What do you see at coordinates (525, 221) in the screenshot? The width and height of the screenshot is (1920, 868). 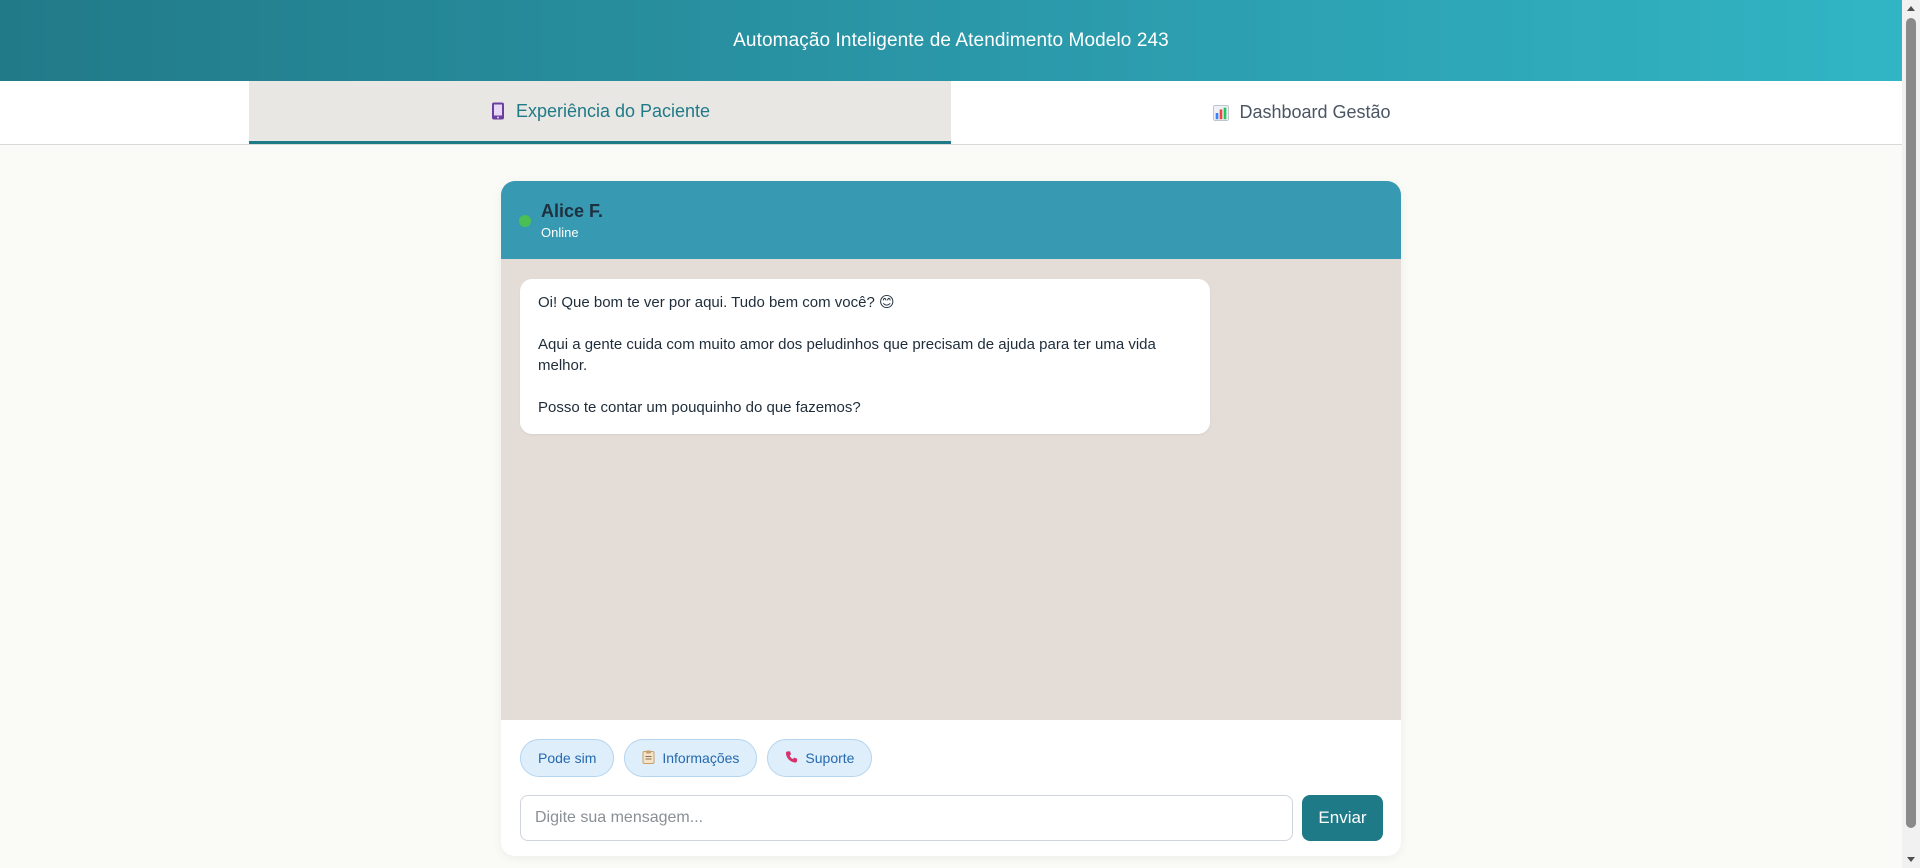 I see `online-indicator` at bounding box center [525, 221].